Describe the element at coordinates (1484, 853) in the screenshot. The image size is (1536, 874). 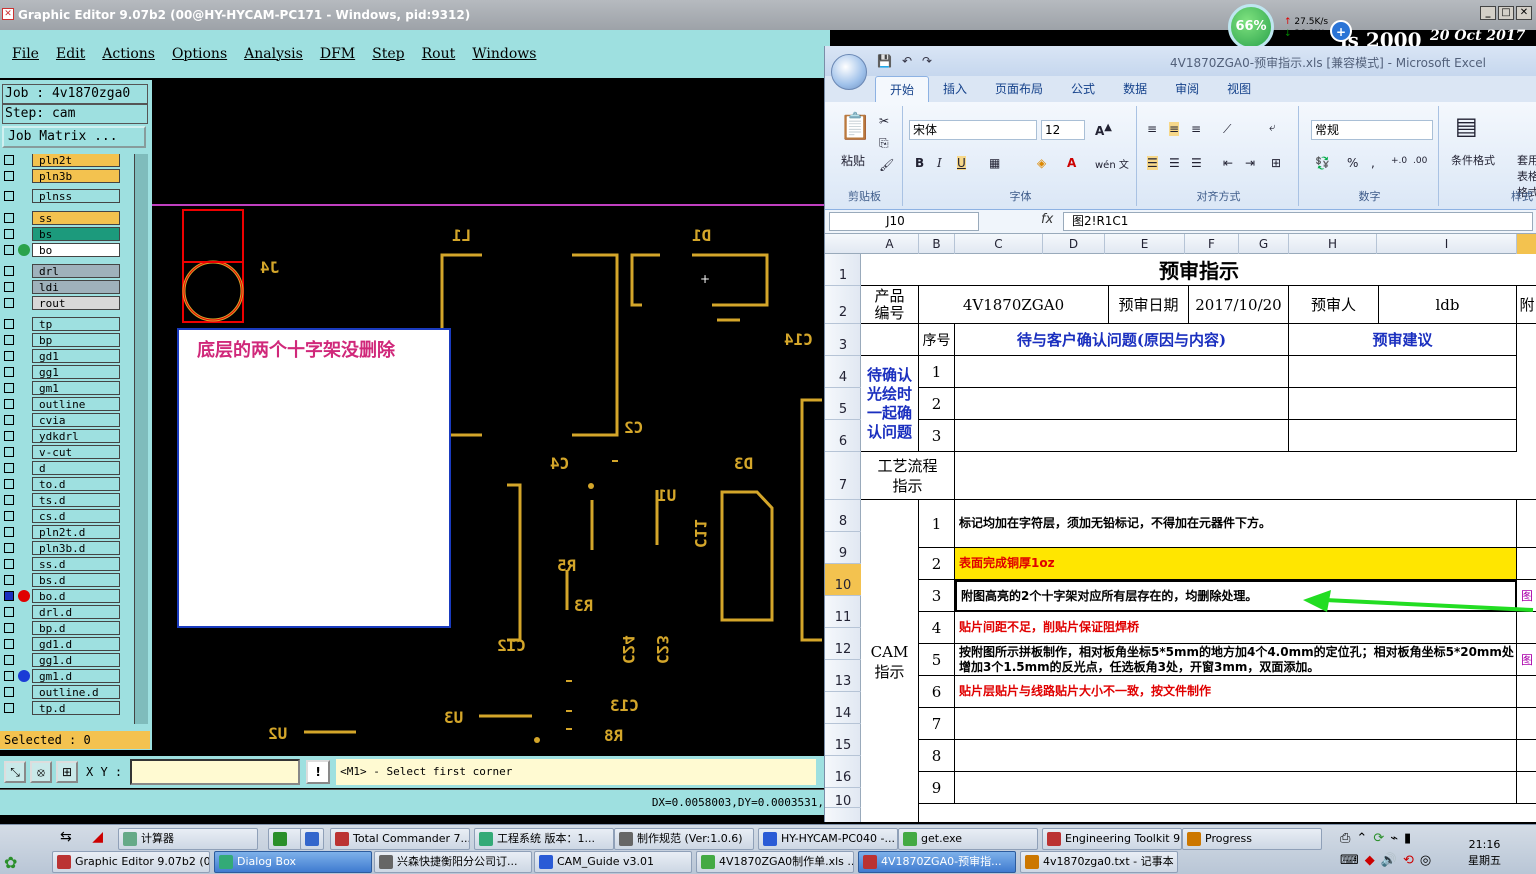
I see `clock: 21:16 星期五` at that location.